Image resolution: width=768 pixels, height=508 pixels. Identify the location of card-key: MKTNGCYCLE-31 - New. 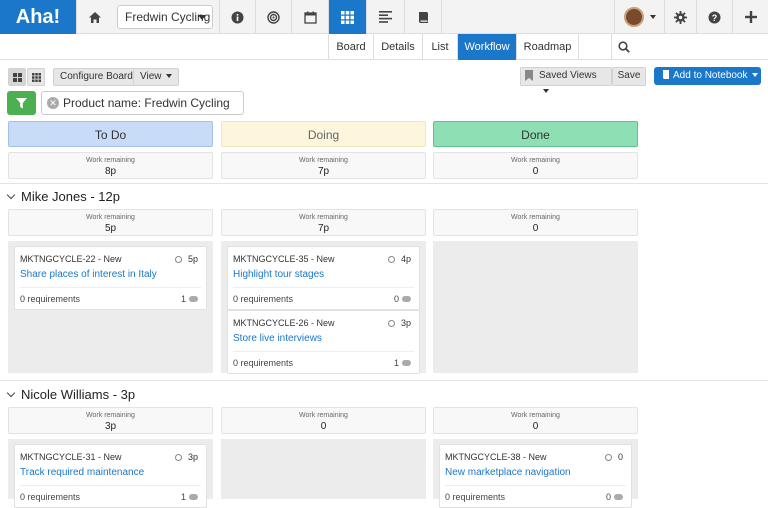
(71, 457).